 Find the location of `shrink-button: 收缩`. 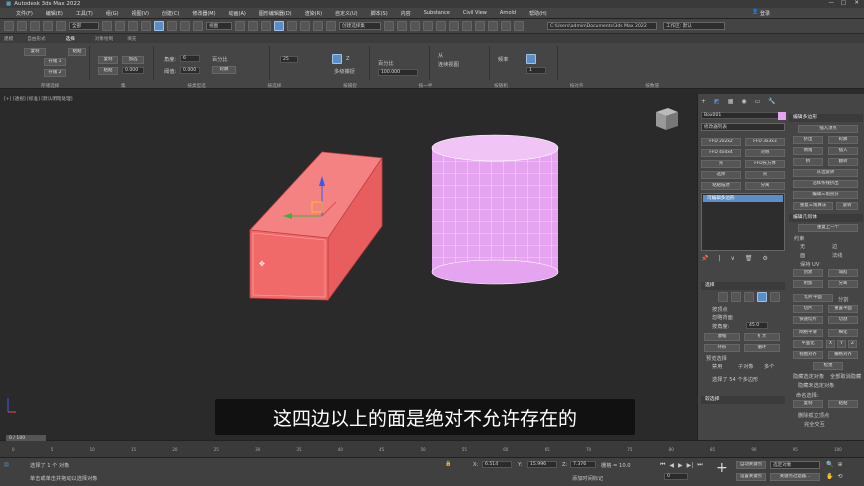

shrink-button: 收缩 is located at coordinates (722, 337).